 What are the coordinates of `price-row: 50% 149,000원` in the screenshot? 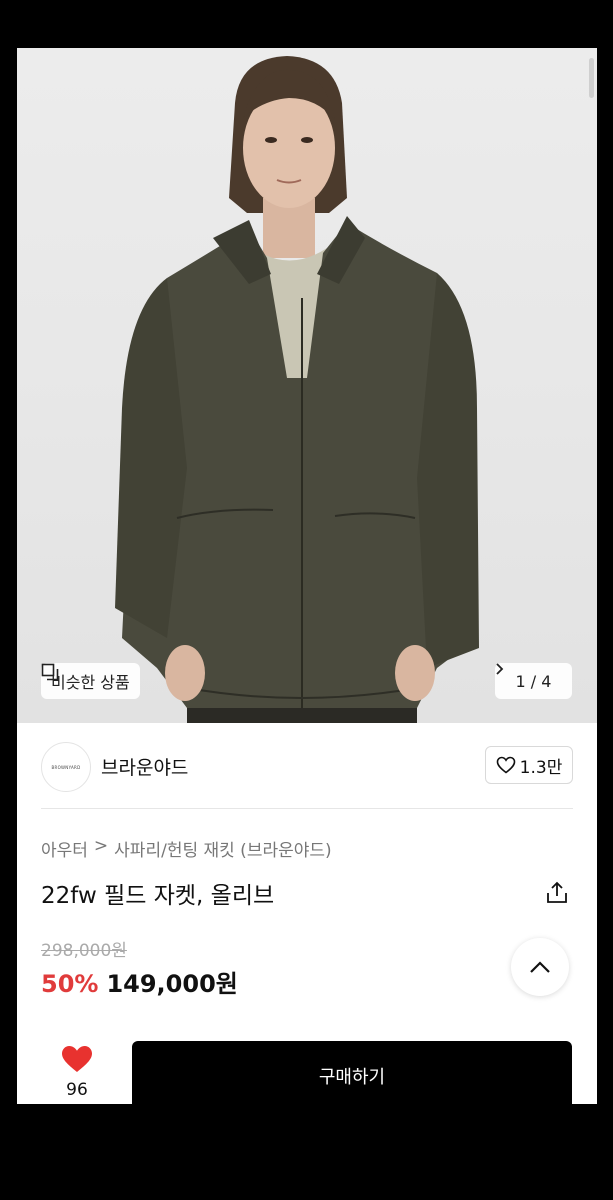 It's located at (139, 981).